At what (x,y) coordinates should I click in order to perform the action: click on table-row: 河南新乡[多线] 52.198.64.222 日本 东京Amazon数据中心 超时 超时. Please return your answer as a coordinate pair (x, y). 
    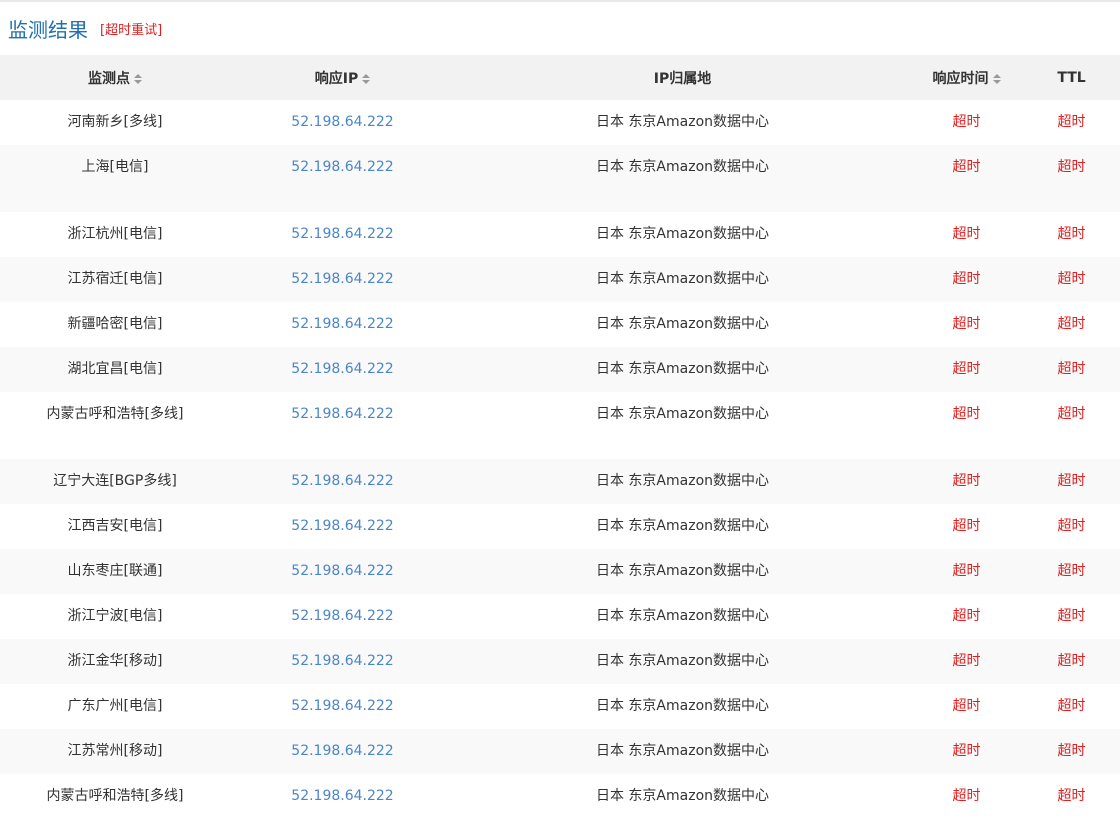
    Looking at the image, I should click on (560, 122).